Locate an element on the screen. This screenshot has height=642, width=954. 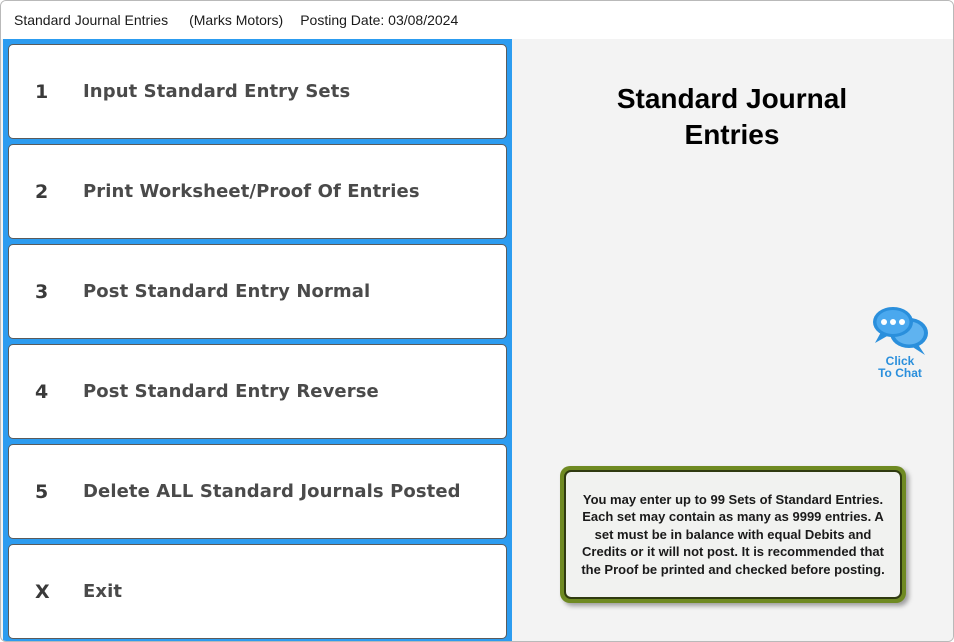
menu-item-post-reverse: 4 Post Standard Entry Reverse is located at coordinates (257, 391).